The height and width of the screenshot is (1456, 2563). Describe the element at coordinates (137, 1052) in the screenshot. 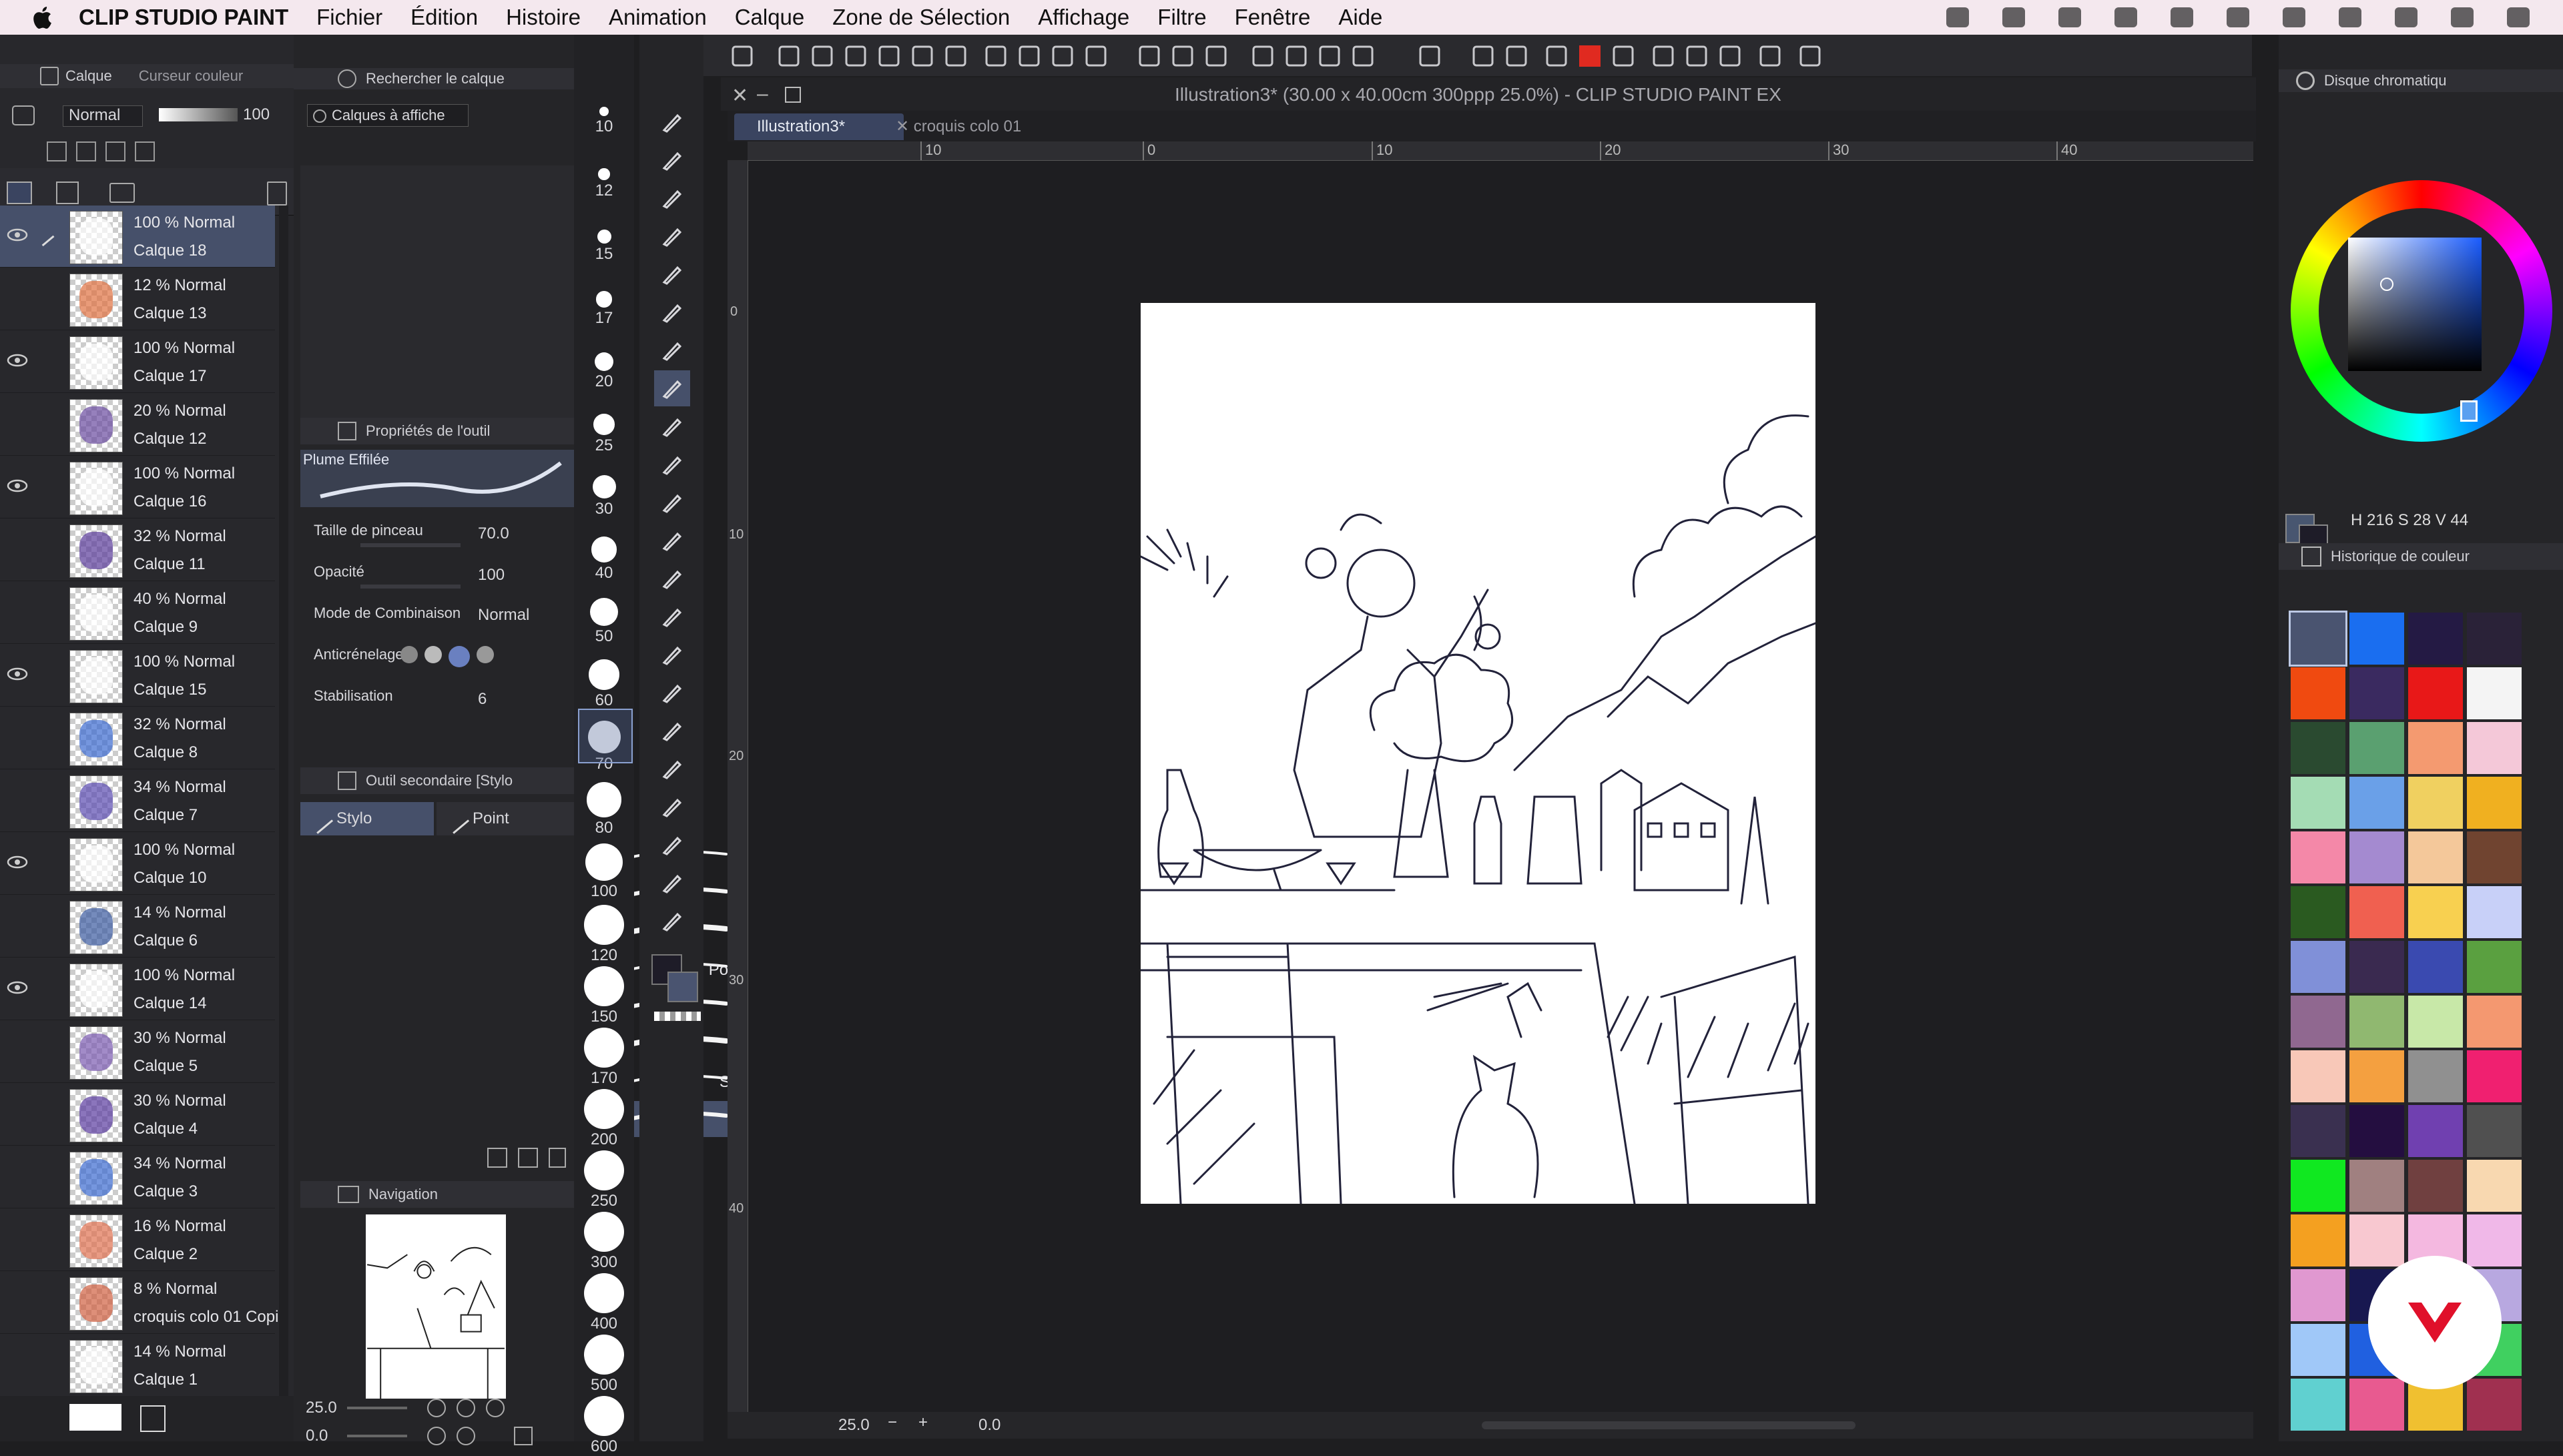

I see `layer-row: 30 % Normal Calque 5` at that location.